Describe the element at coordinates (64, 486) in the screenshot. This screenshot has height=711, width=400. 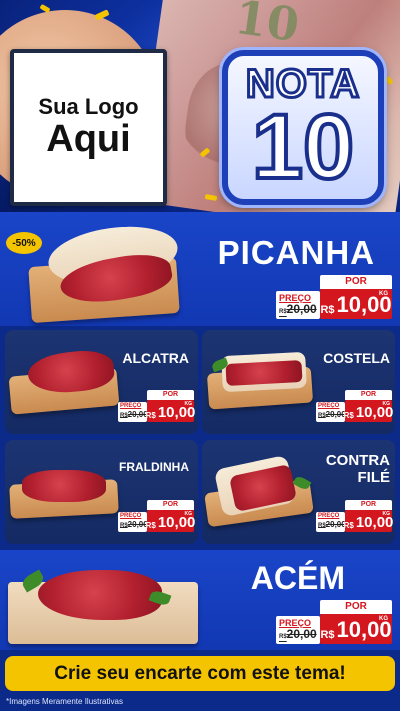
I see `fraldinha-image` at that location.